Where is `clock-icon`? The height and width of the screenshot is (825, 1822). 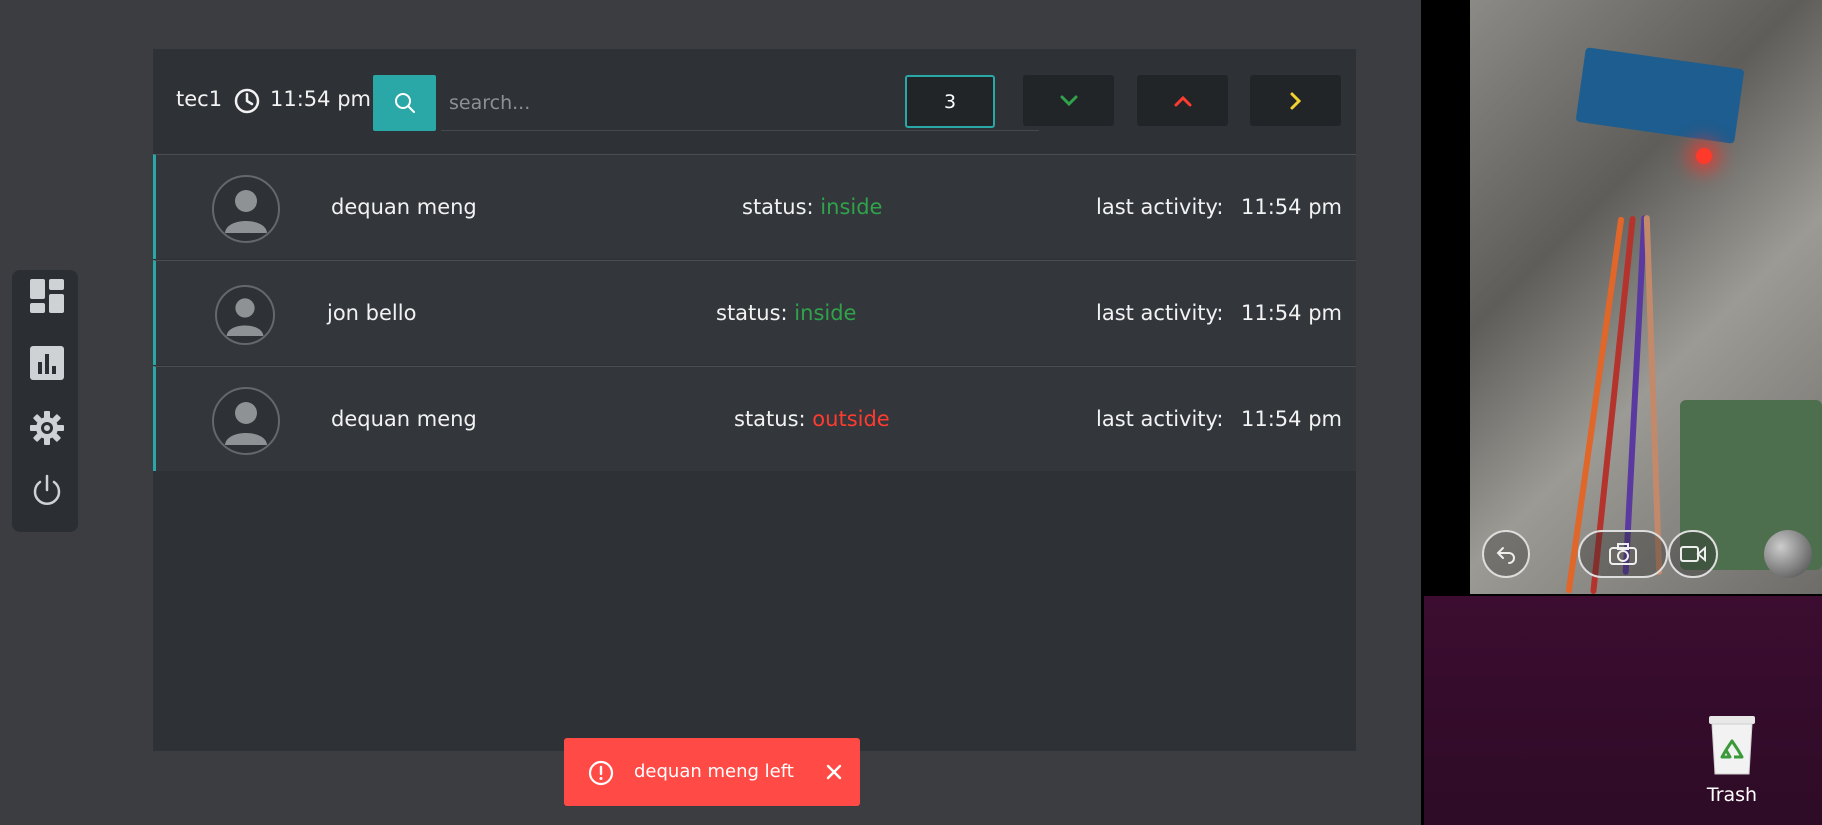 clock-icon is located at coordinates (247, 101).